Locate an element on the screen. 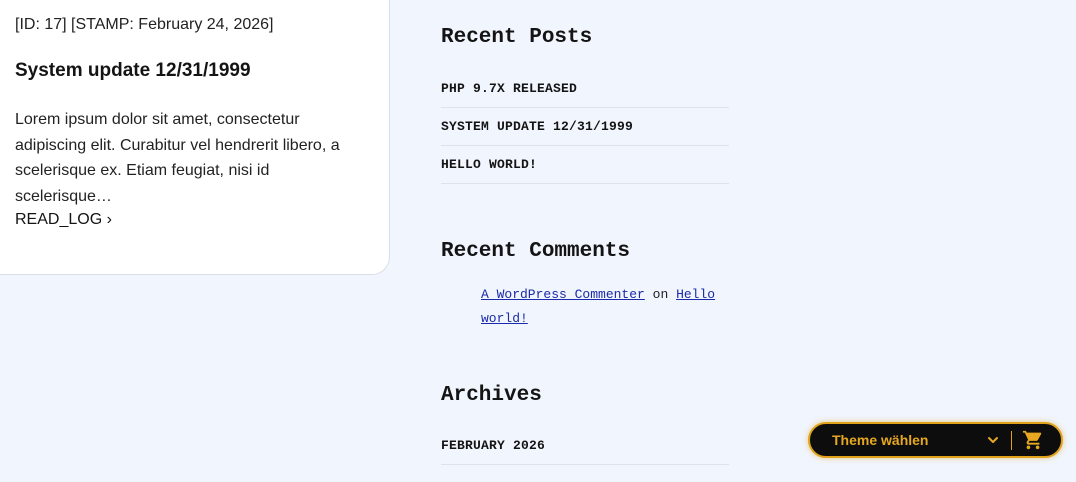 The height and width of the screenshot is (482, 1076). recent-posts-title: Recent Posts is located at coordinates (517, 37).